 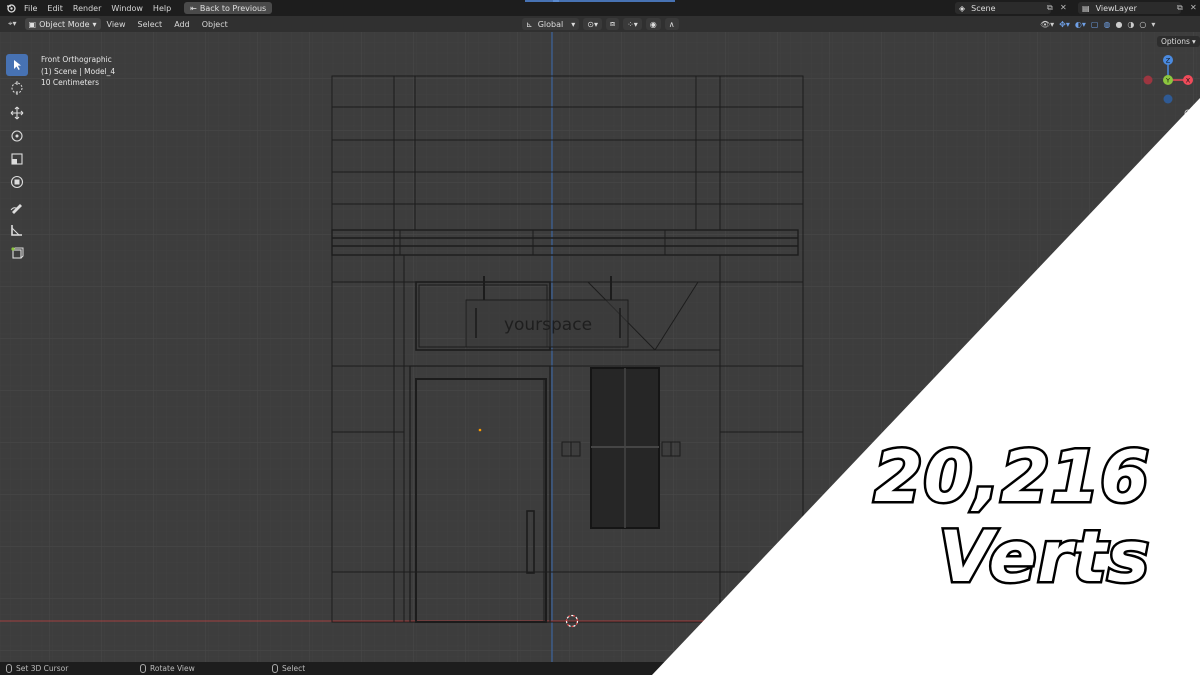 I want to click on view-layer-name: ViewLayer, so click(x=1116, y=8).